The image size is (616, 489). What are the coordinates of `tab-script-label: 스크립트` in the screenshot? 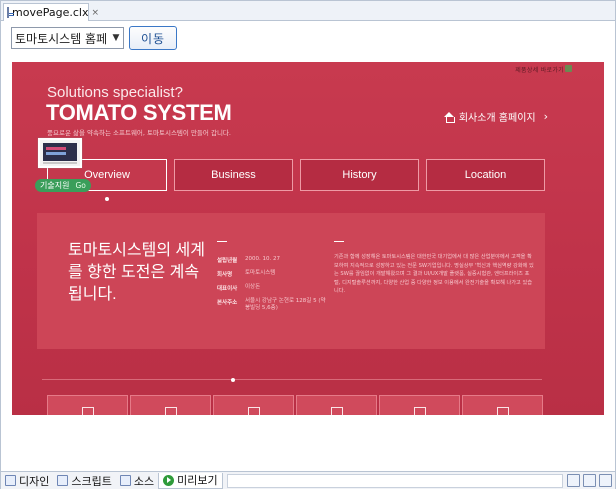 It's located at (91, 481).